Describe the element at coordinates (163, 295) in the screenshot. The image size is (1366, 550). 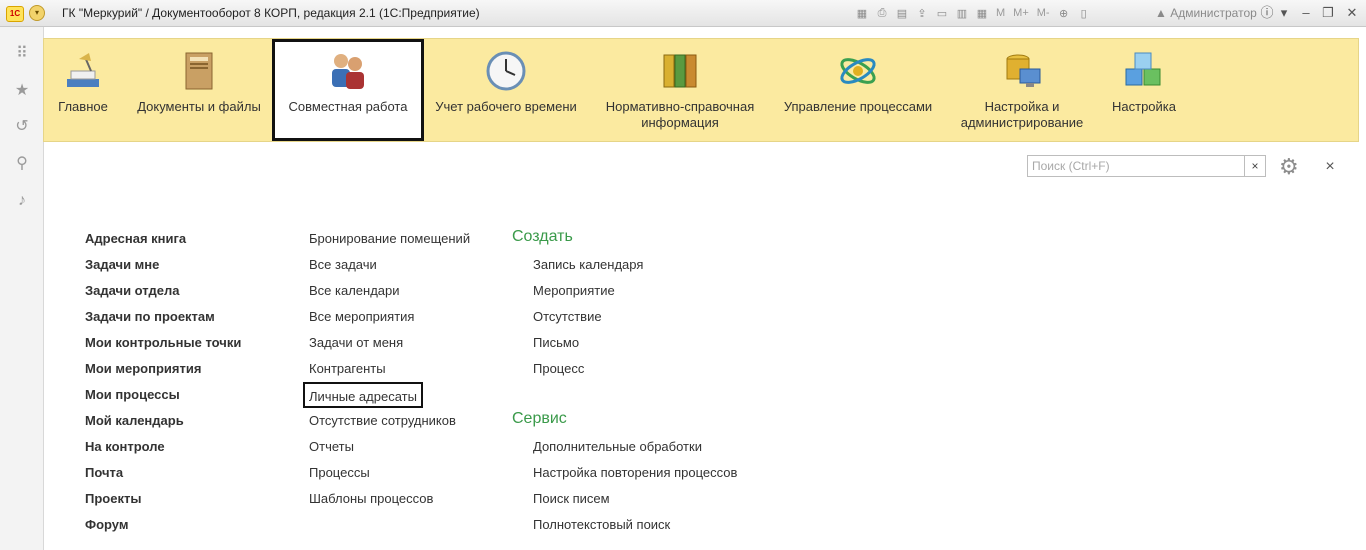
I see `nav-link-department-tasks: Задачи отдела` at that location.